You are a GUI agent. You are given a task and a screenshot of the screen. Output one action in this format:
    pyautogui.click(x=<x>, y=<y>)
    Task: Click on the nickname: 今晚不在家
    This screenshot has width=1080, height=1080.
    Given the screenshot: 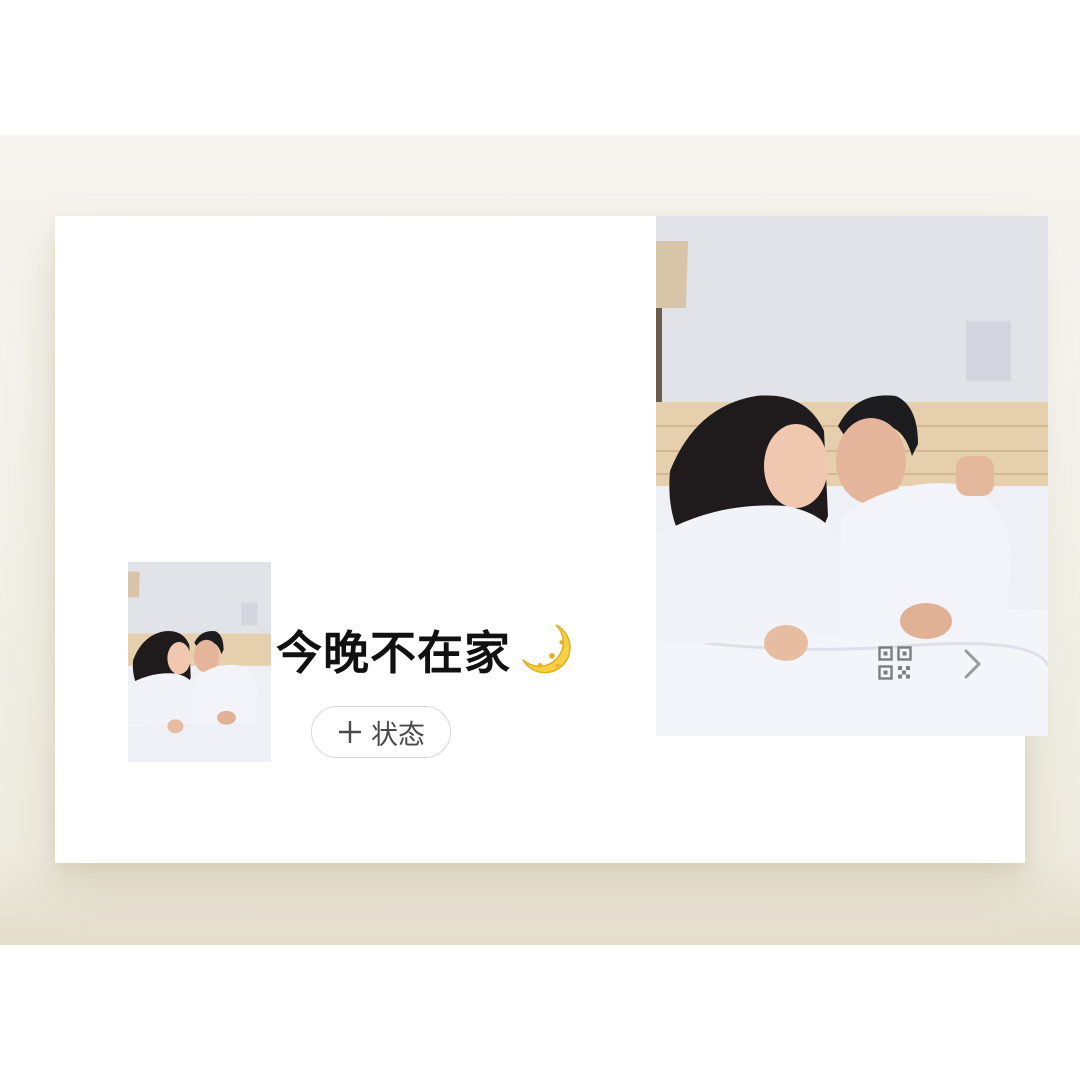 What is the action you would take?
    pyautogui.click(x=426, y=650)
    